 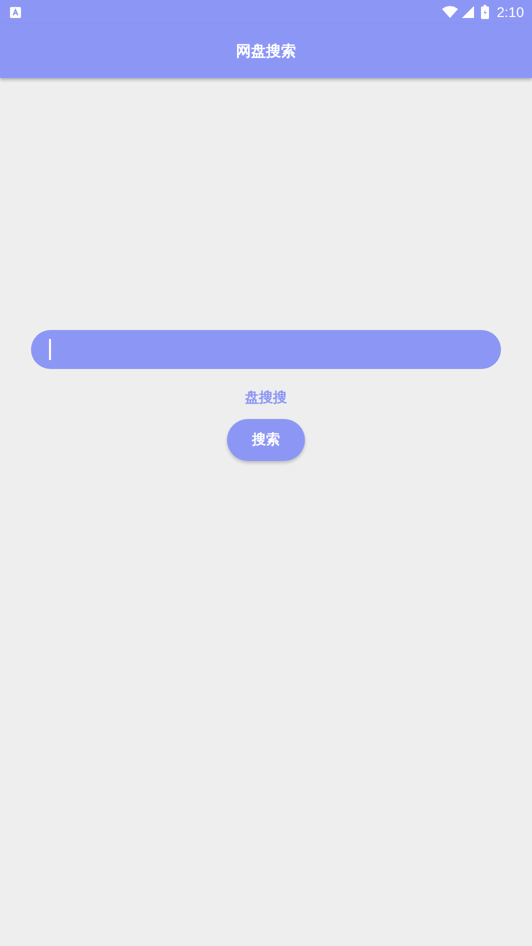 What do you see at coordinates (450, 12) in the screenshot?
I see `wifi-icon` at bounding box center [450, 12].